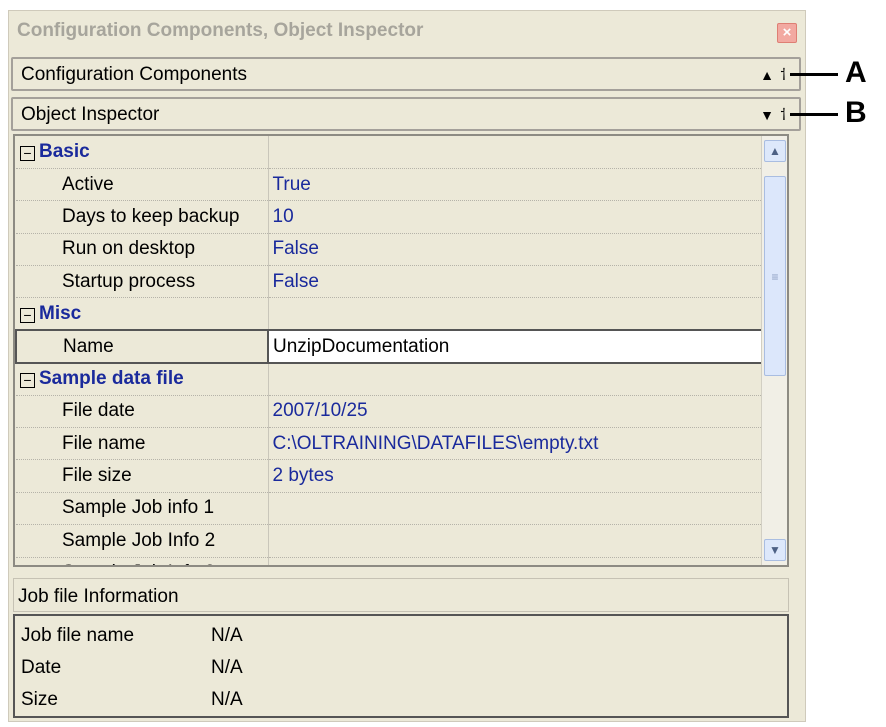  Describe the element at coordinates (406, 114) in the screenshot. I see `panel-object-inspector: Object Inspector ▼ ⸶` at that location.